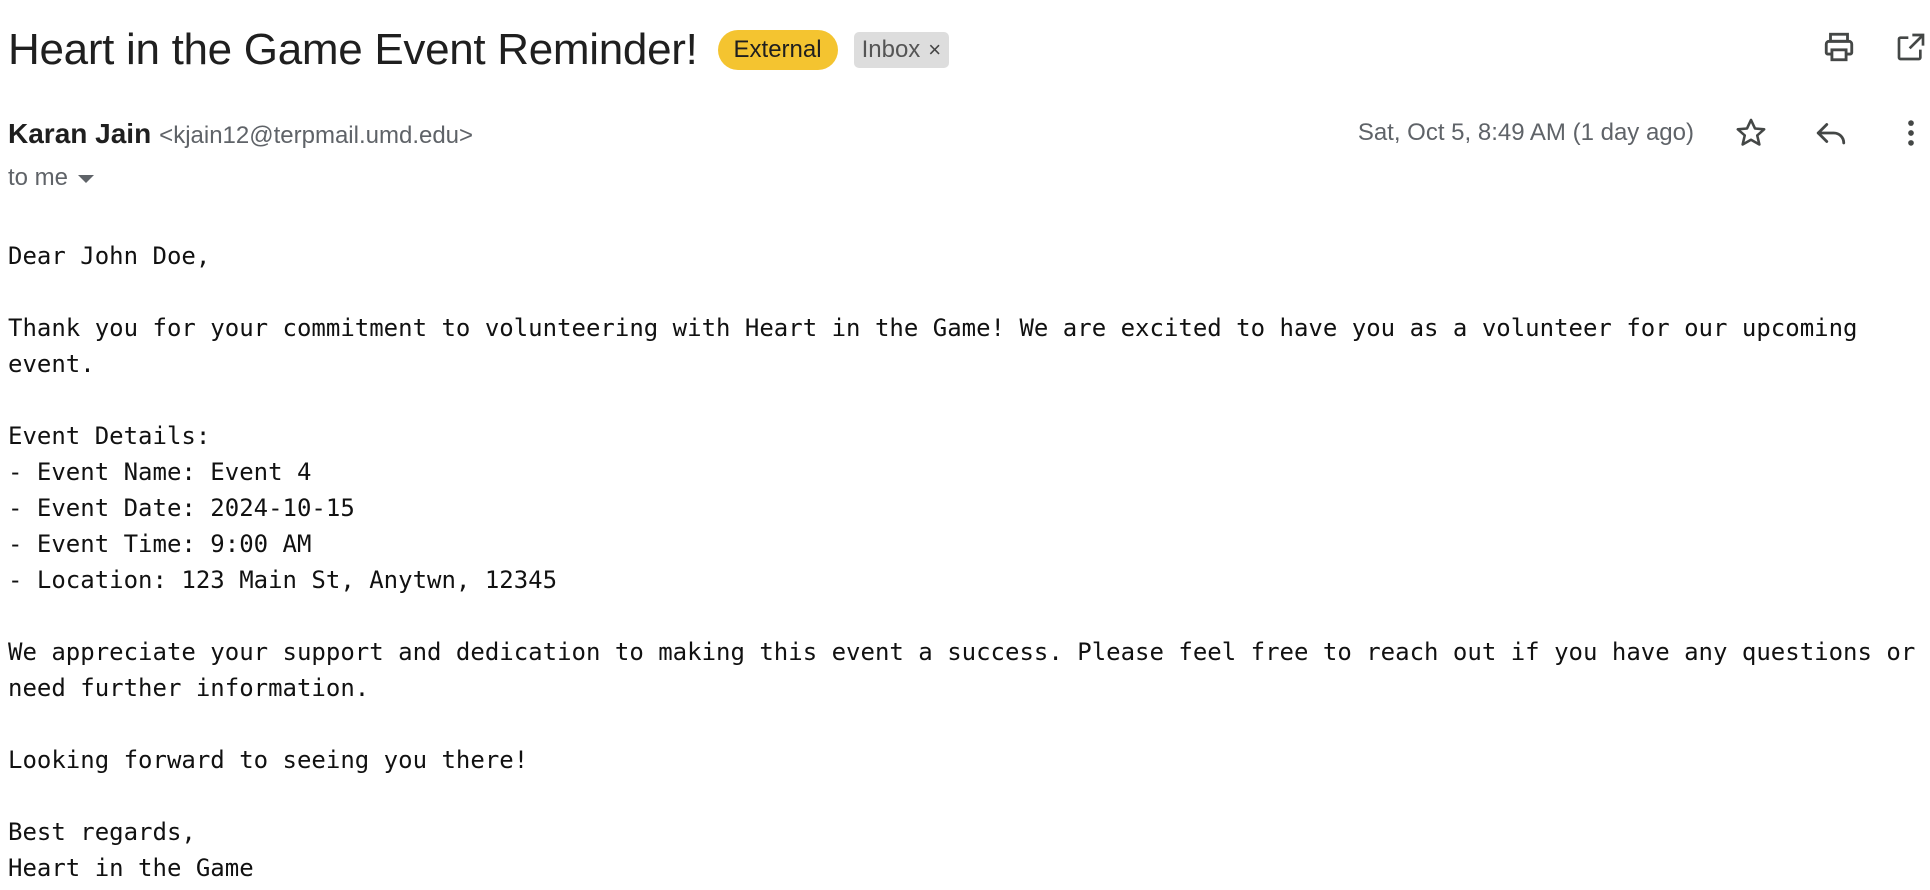 The image size is (1930, 890). I want to click on event-detail-item: - Event Date: 2024-10-15, so click(181, 508).